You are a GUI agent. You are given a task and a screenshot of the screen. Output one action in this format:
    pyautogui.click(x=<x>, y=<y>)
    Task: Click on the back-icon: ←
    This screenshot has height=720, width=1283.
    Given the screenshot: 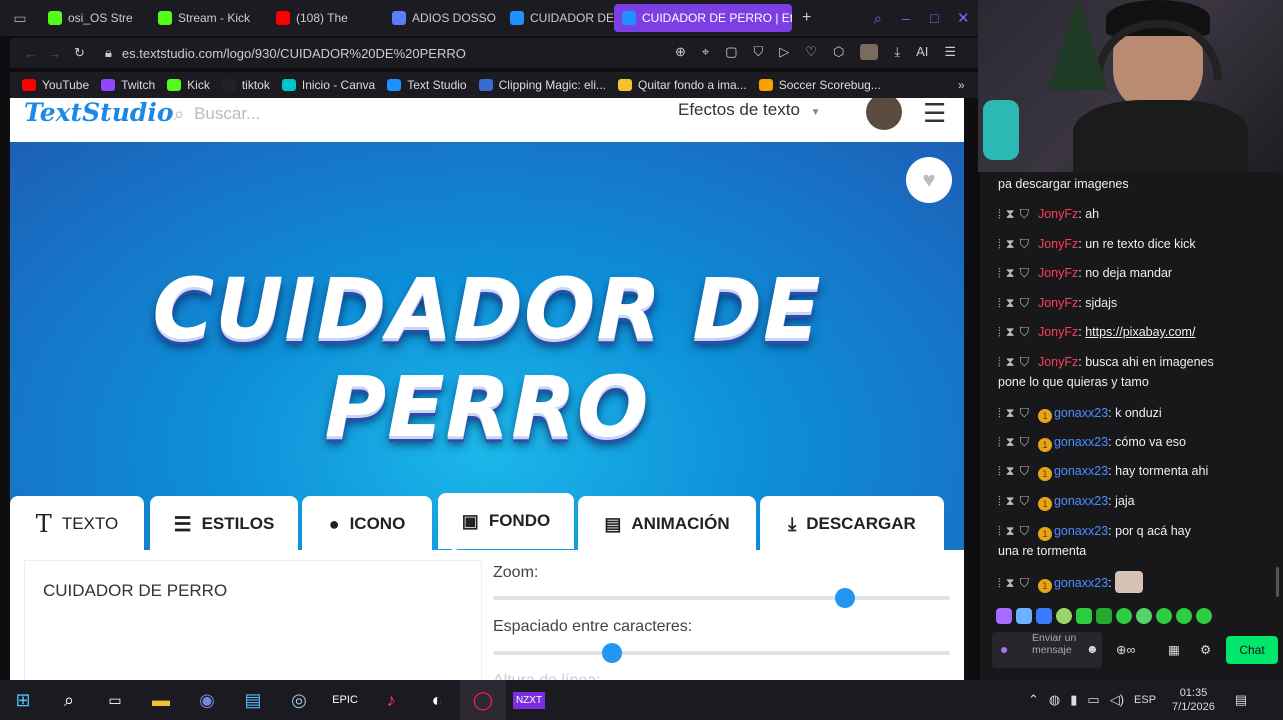 What is the action you would take?
    pyautogui.click(x=30, y=53)
    